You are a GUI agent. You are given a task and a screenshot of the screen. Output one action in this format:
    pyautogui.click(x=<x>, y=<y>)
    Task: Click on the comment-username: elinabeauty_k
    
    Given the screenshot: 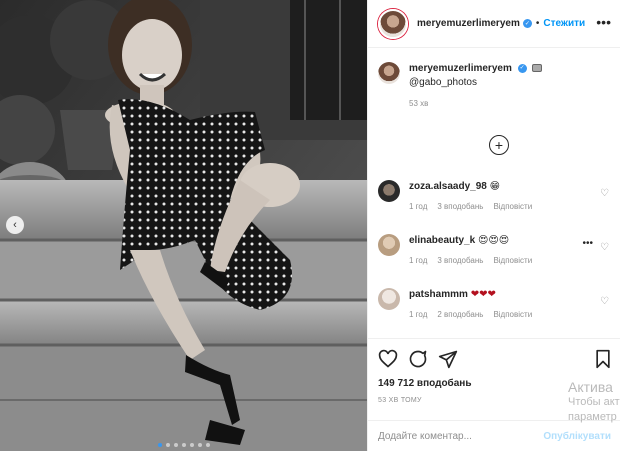 What is the action you would take?
    pyautogui.click(x=442, y=240)
    